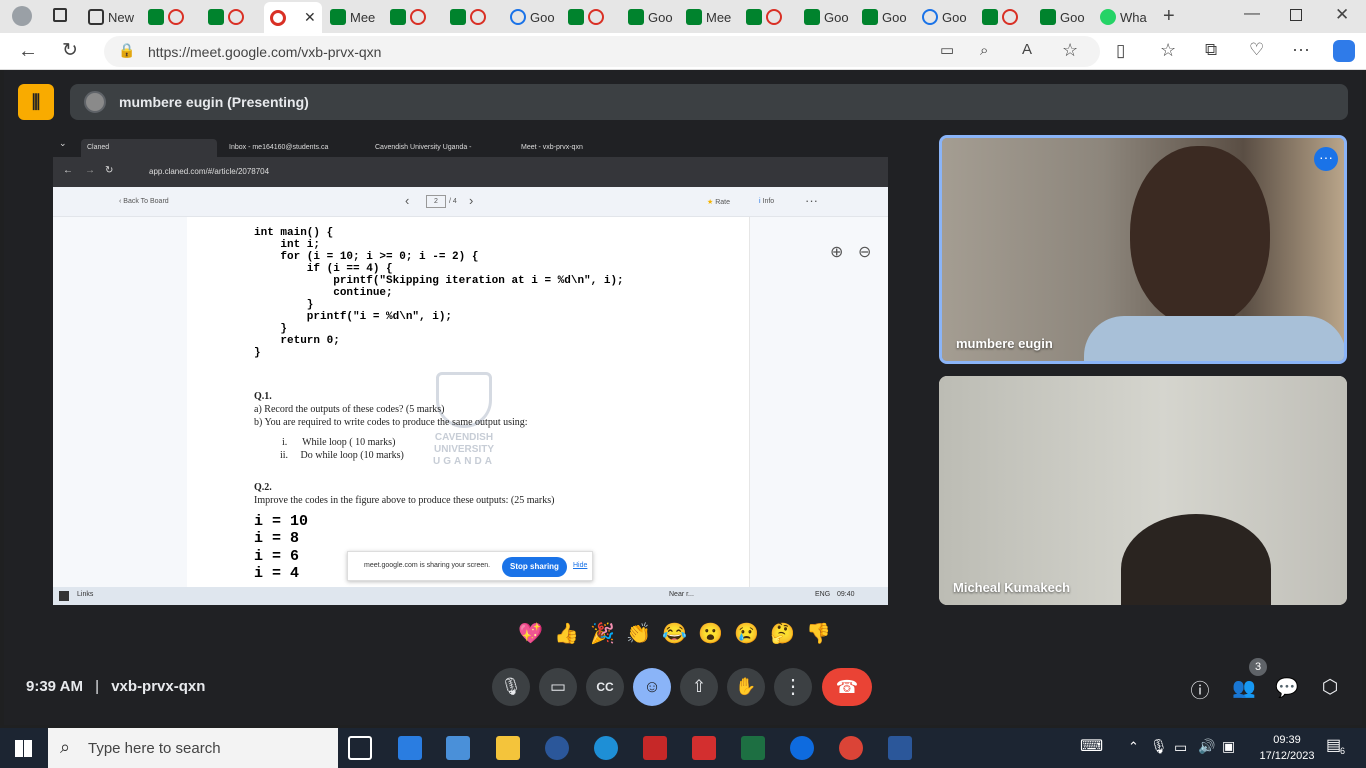  Describe the element at coordinates (566, 634) in the screenshot. I see `reaction-thumbs-up: 👍` at that location.